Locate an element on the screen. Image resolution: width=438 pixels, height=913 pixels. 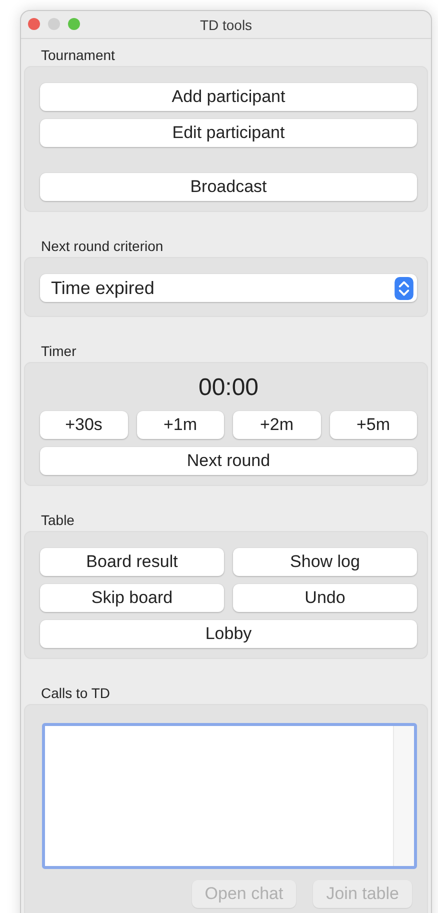
action-button: +5m is located at coordinates (373, 425).